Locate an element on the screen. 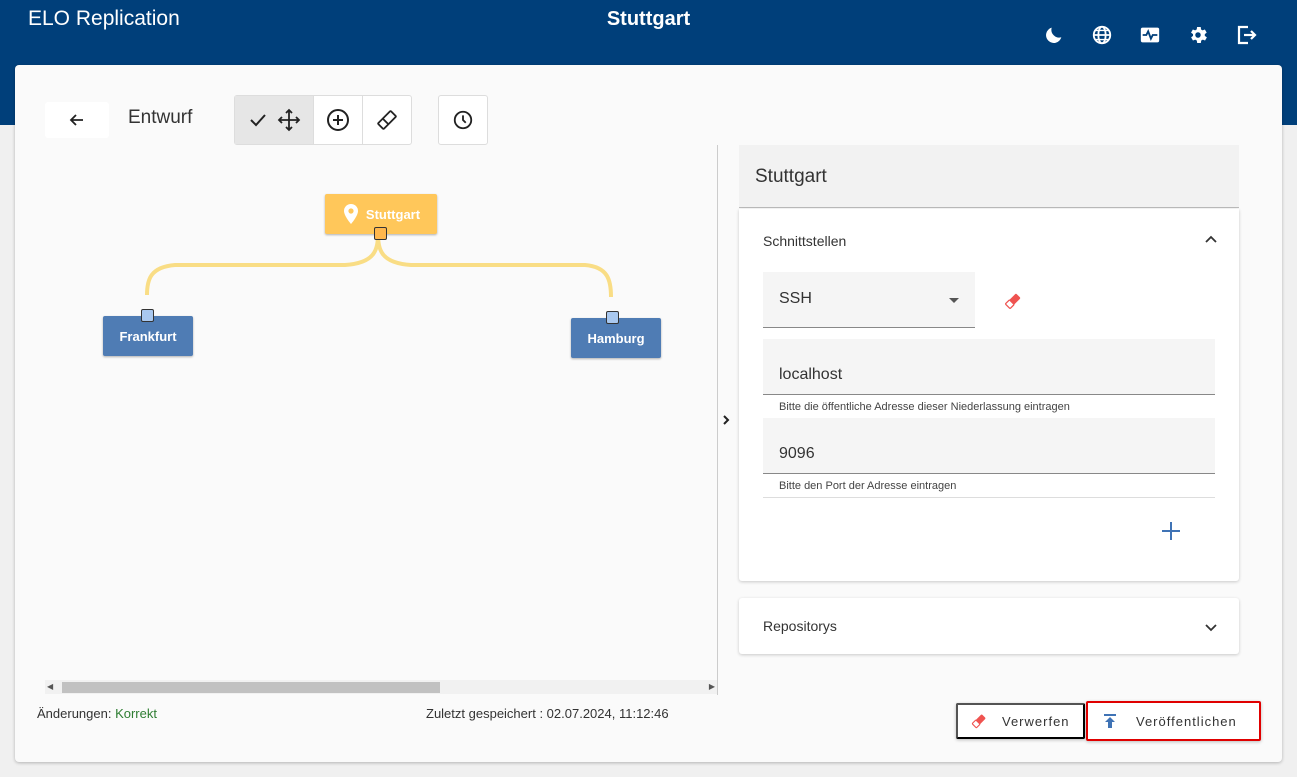 This screenshot has height=777, width=1297. app-title: ELO Replication is located at coordinates (104, 18).